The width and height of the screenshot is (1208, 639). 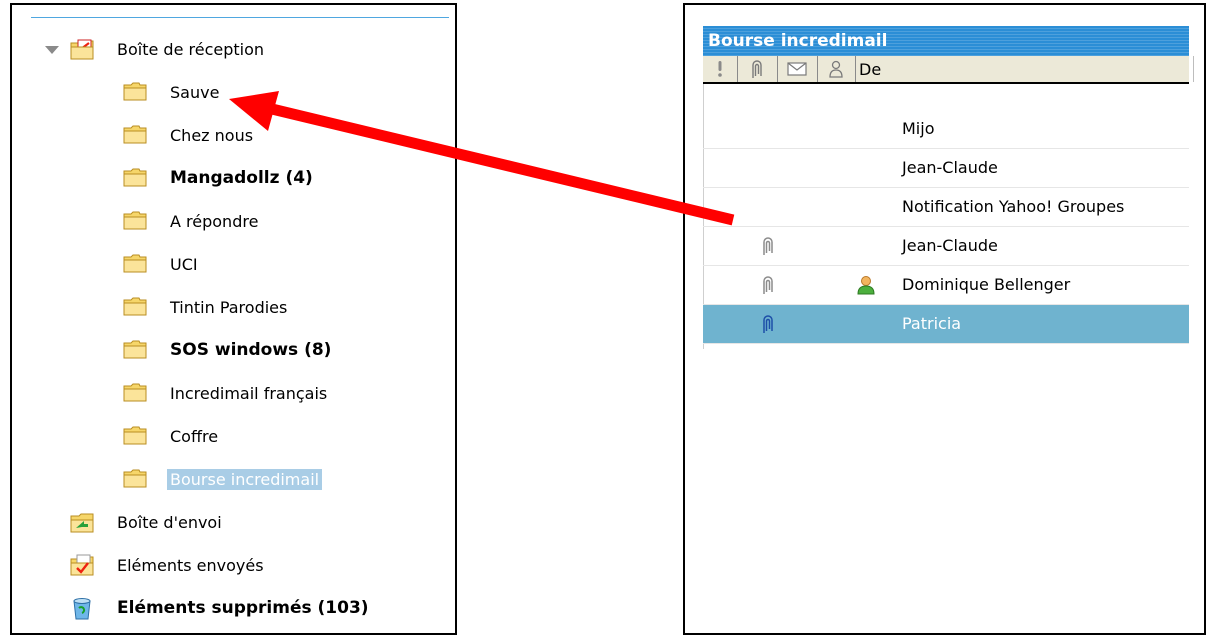 I want to click on folder-item: Eléments envoyés, so click(x=166, y=565).